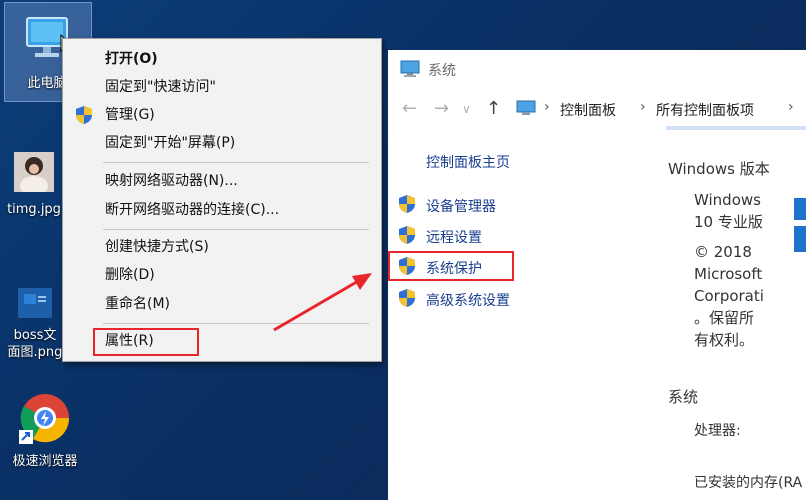  I want to click on timg-file-label: timg.jpg, so click(34, 209).